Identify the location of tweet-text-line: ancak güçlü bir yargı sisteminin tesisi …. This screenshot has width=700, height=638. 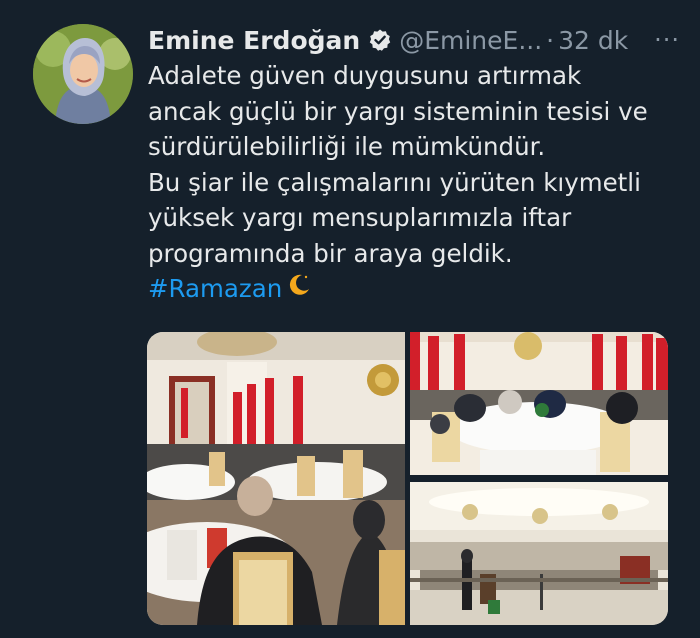
(398, 111).